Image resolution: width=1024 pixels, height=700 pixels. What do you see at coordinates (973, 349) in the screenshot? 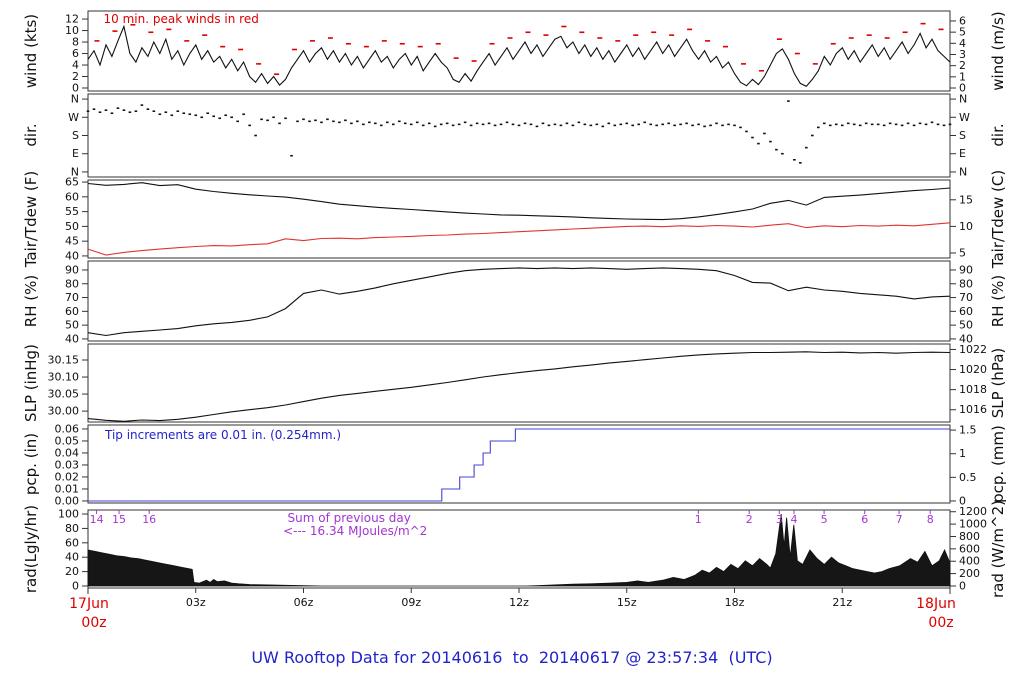
I see `svg-text: 1022` at bounding box center [973, 349].